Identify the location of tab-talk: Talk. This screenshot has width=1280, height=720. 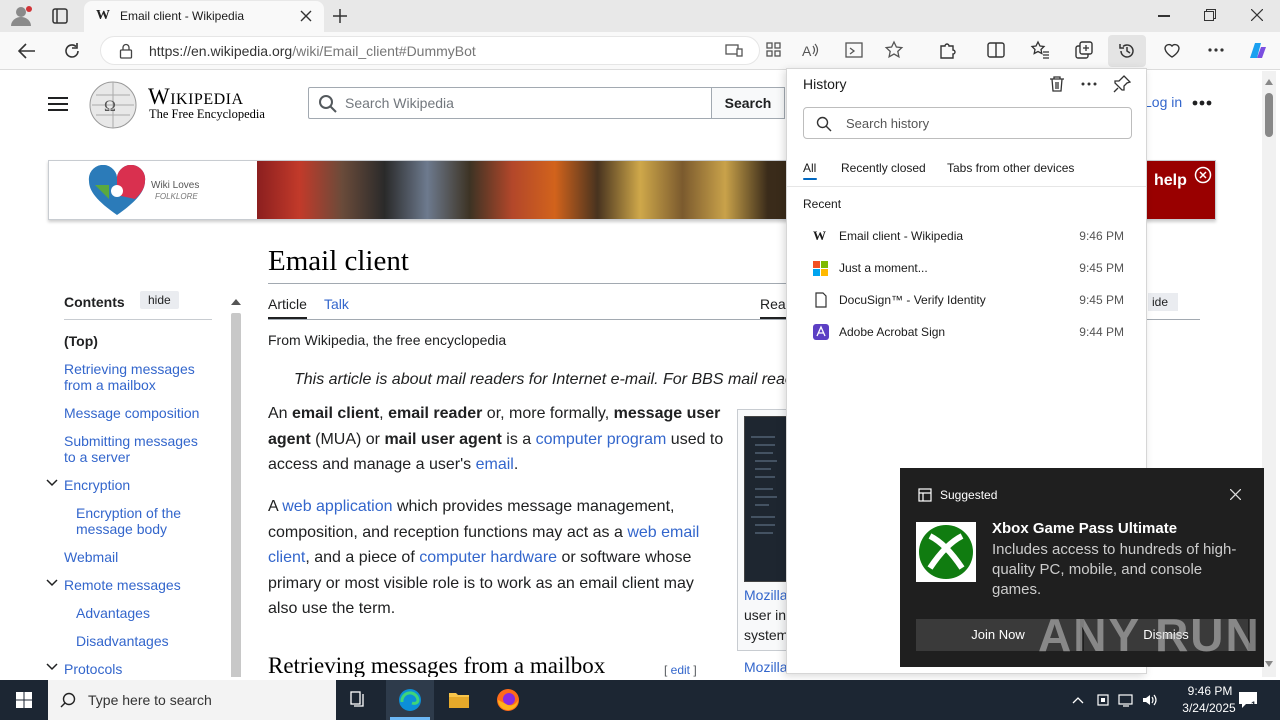
(336, 304).